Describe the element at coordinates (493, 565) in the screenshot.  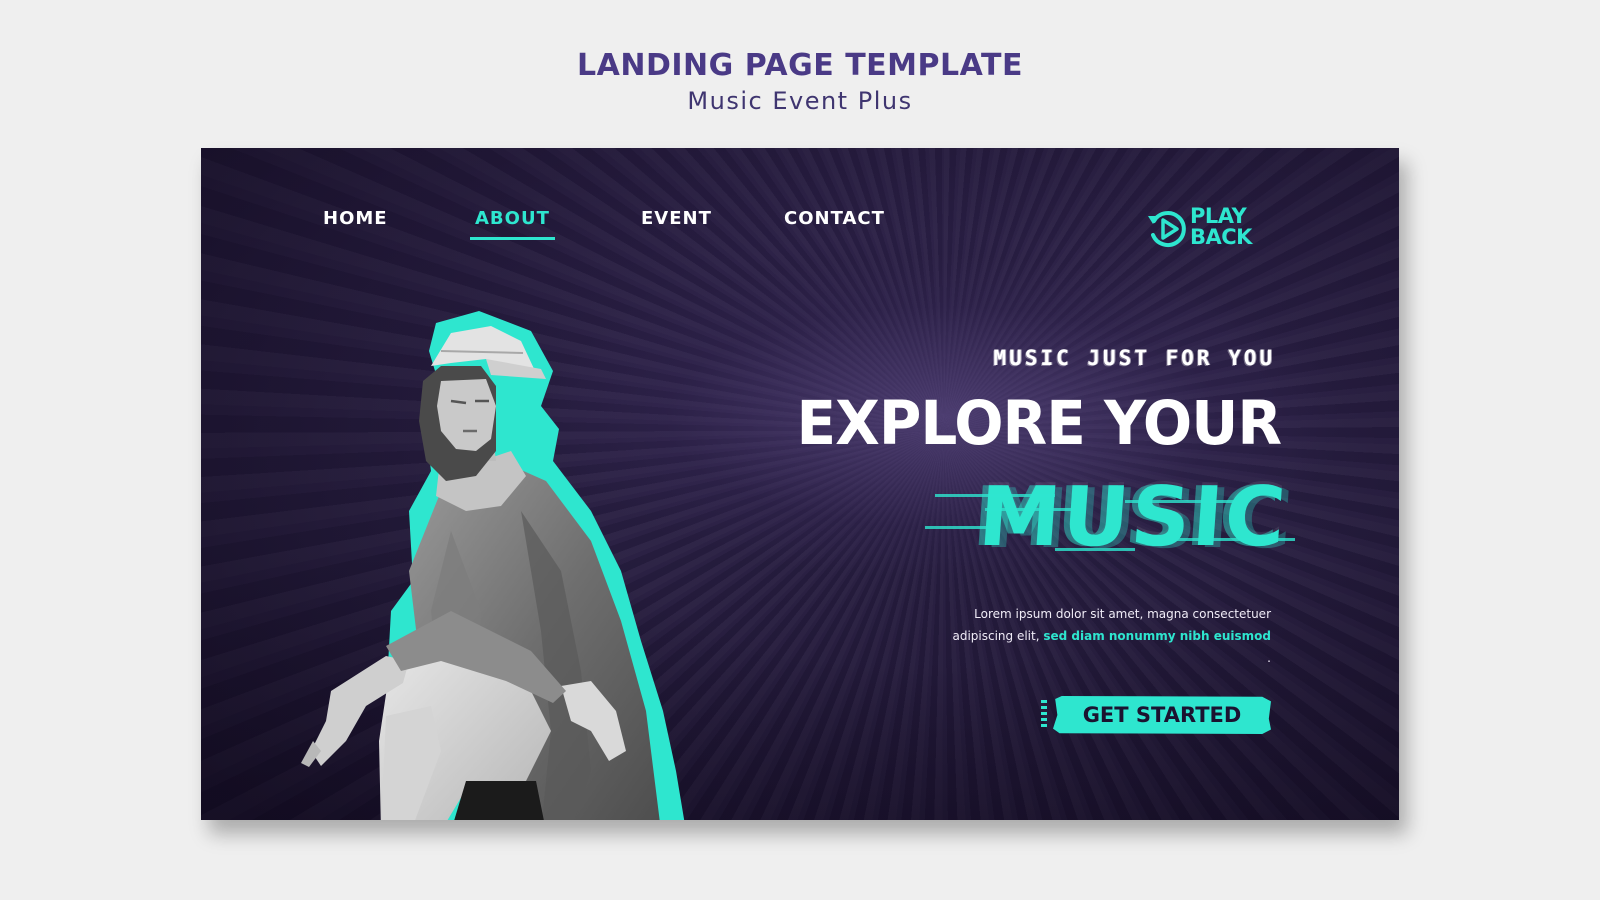
I see `hero-person-cutout` at that location.